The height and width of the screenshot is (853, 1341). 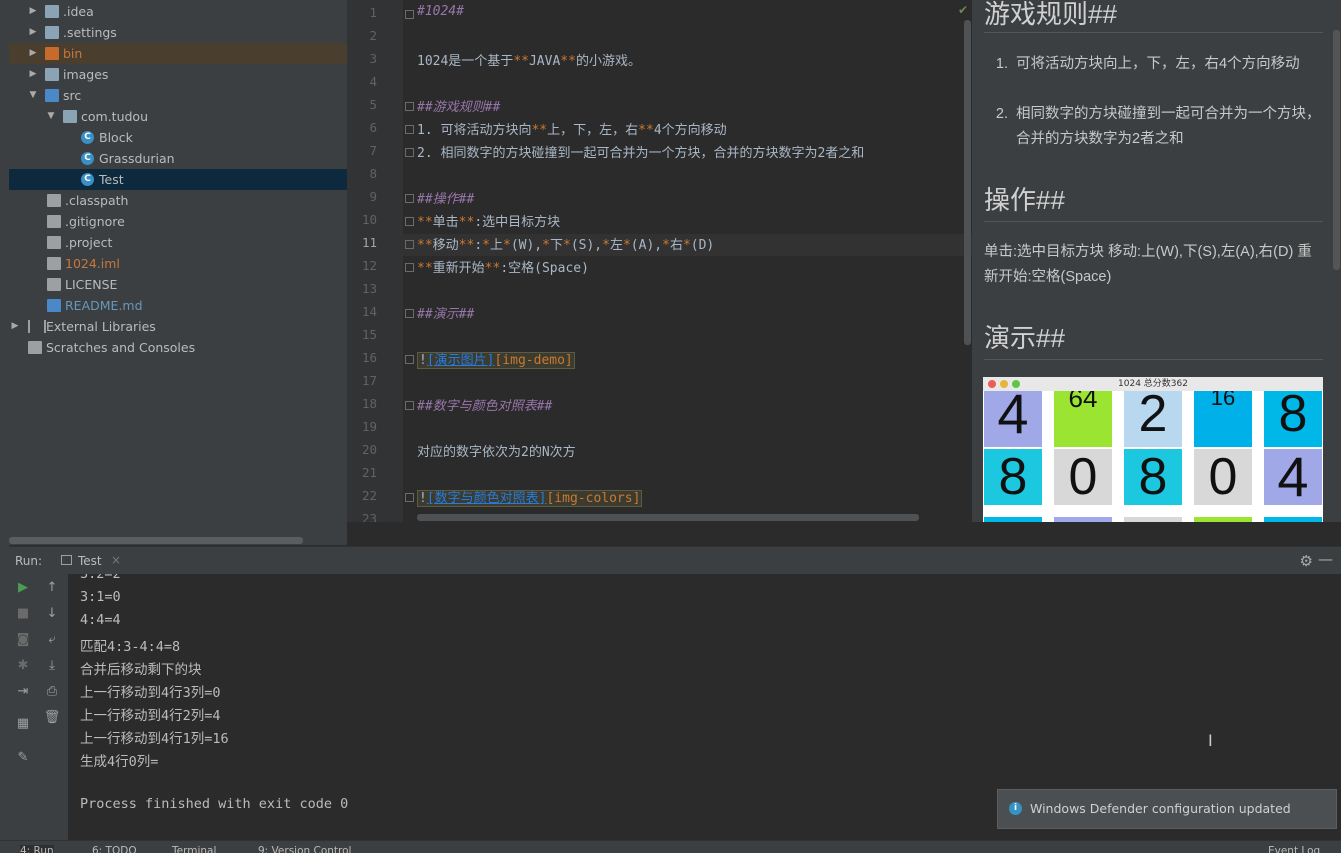 What do you see at coordinates (23, 758) in the screenshot?
I see `pin-icon: ✎` at bounding box center [23, 758].